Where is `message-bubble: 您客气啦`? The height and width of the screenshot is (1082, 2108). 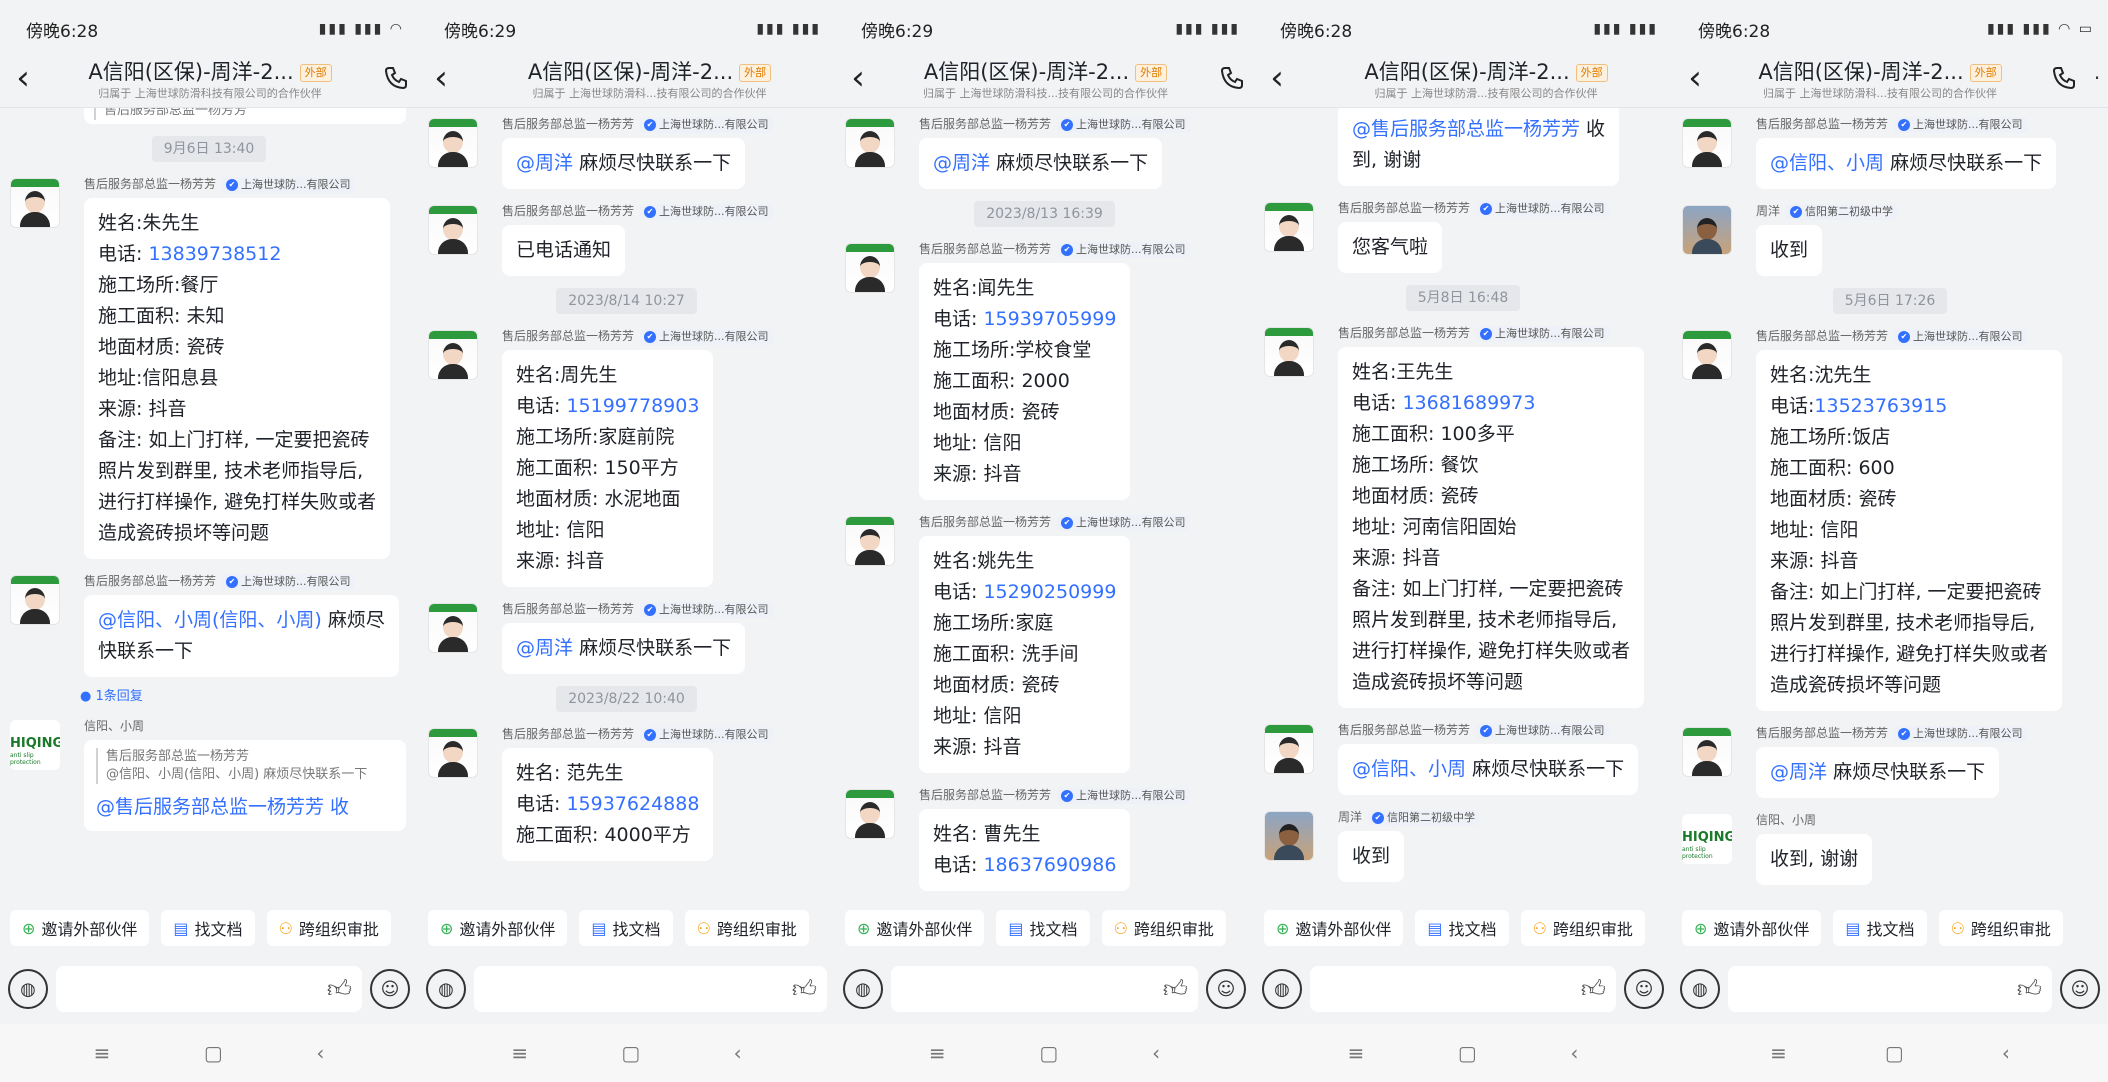
message-bubble: 您客气啦 is located at coordinates (1390, 247).